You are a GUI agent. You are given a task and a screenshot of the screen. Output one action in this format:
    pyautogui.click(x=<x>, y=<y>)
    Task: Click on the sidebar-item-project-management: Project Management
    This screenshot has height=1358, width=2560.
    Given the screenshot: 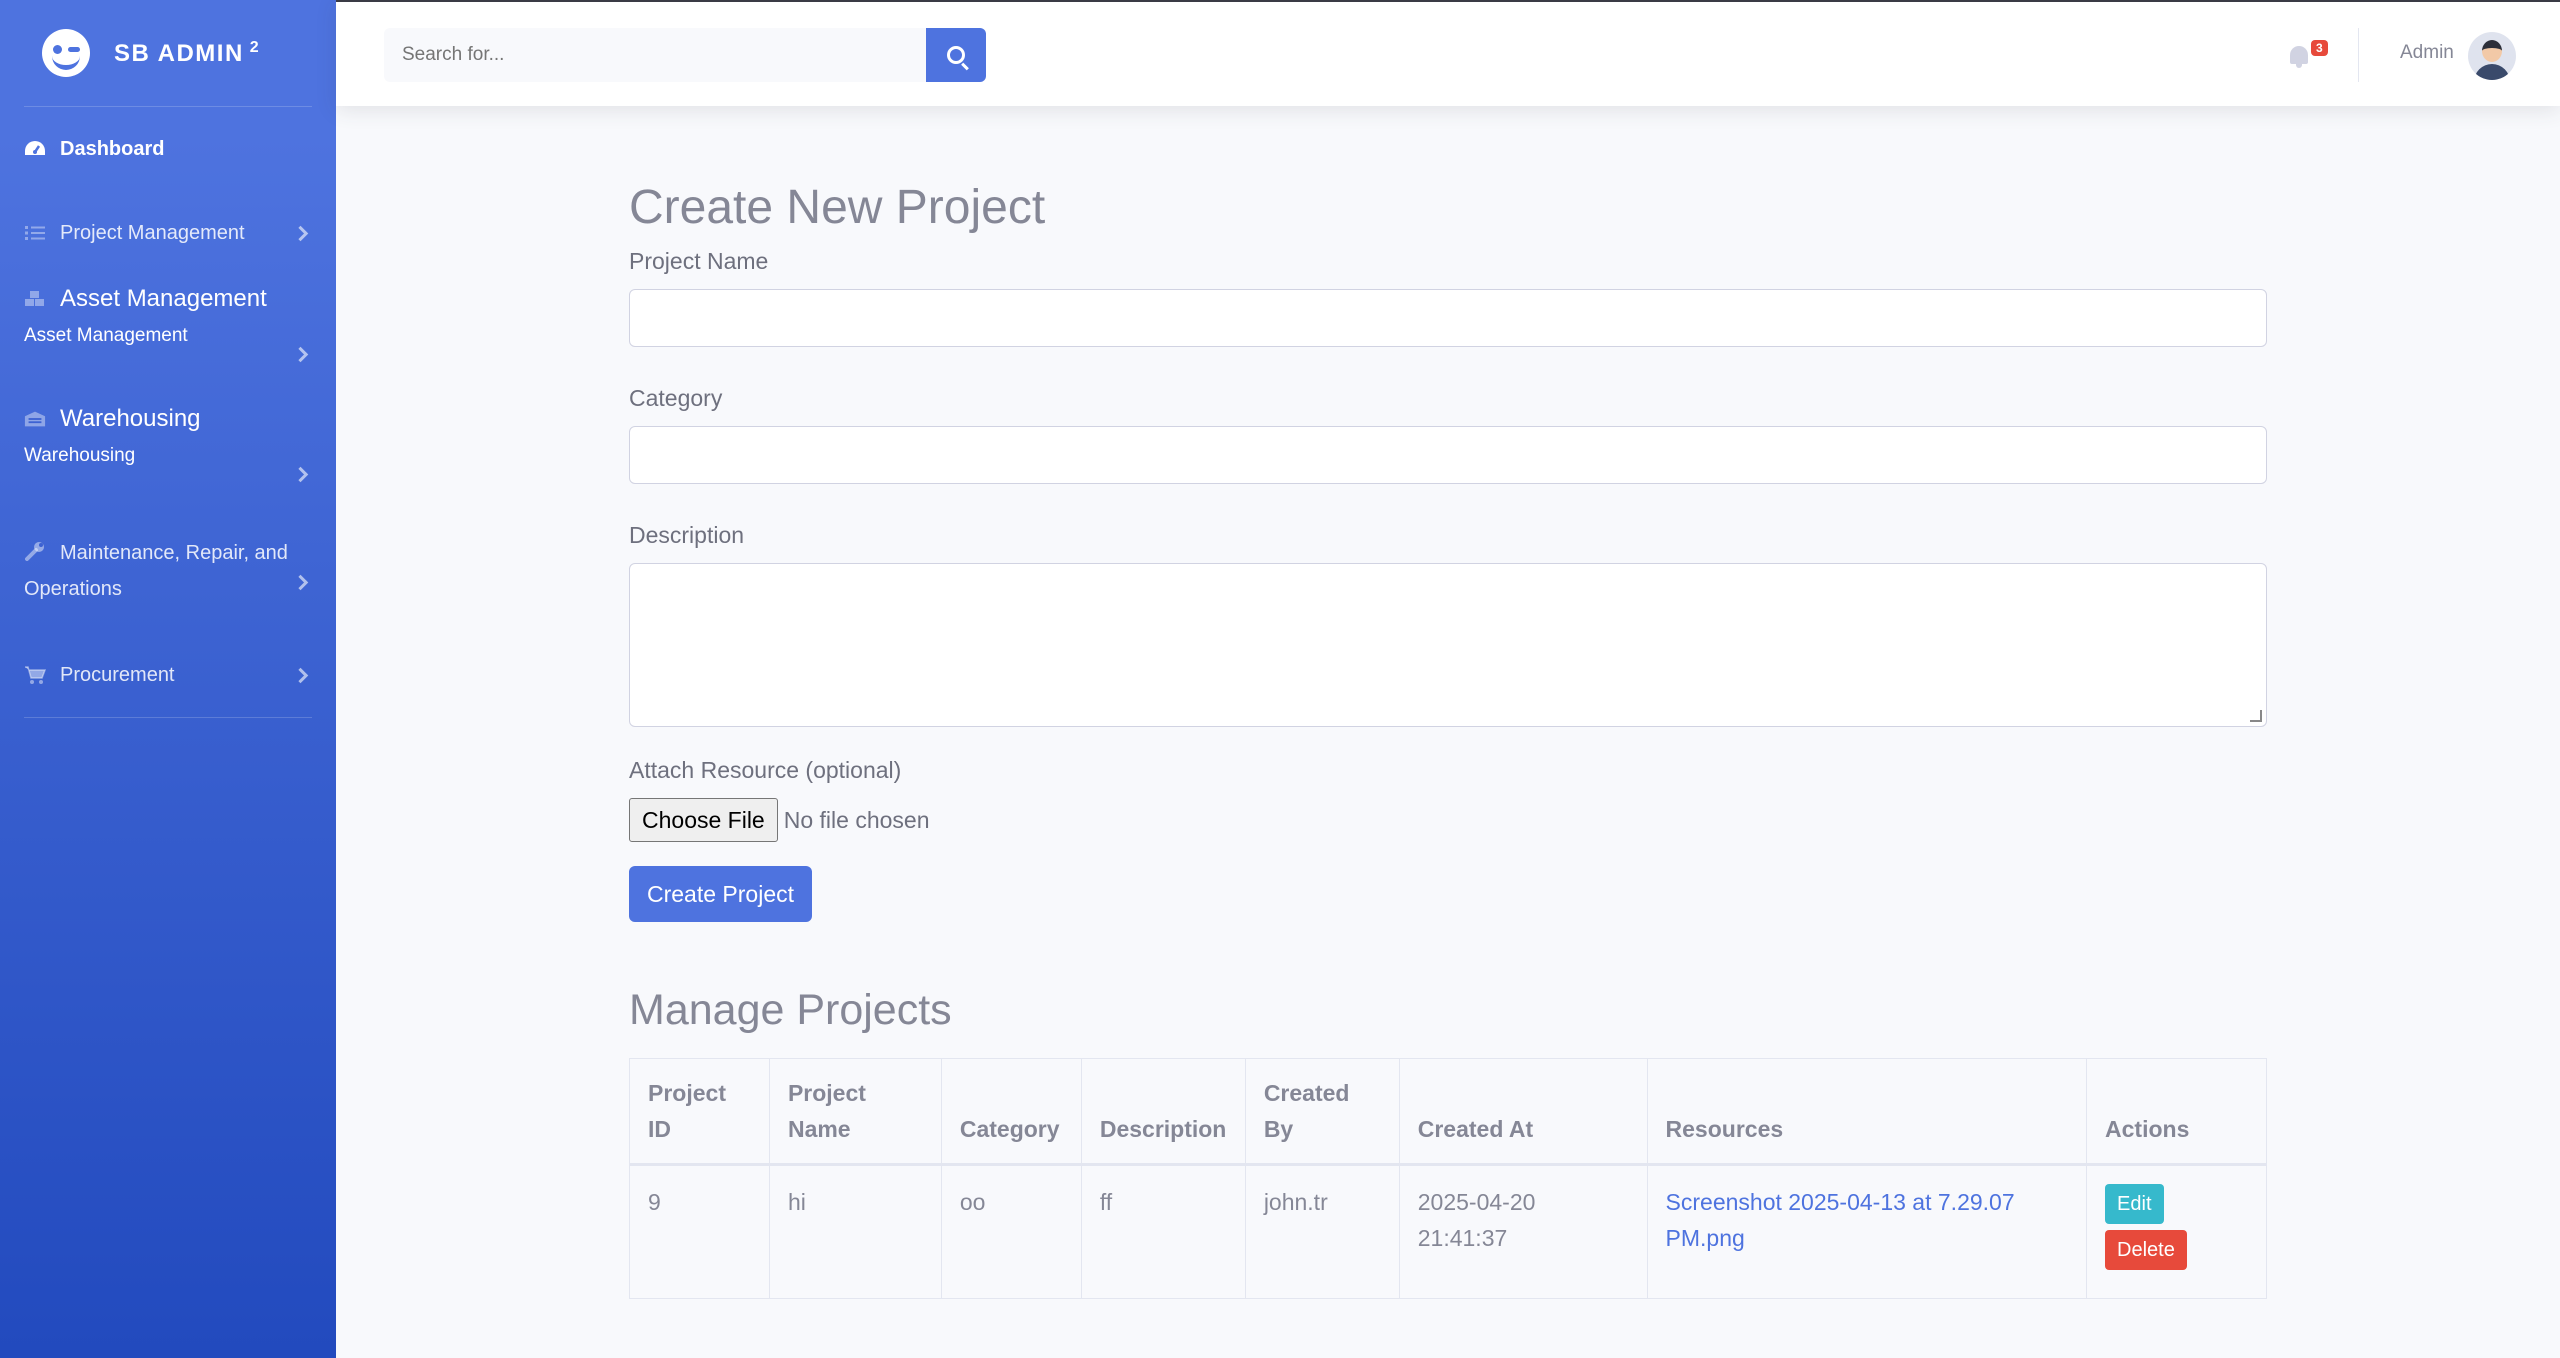 What is the action you would take?
    pyautogui.click(x=168, y=233)
    